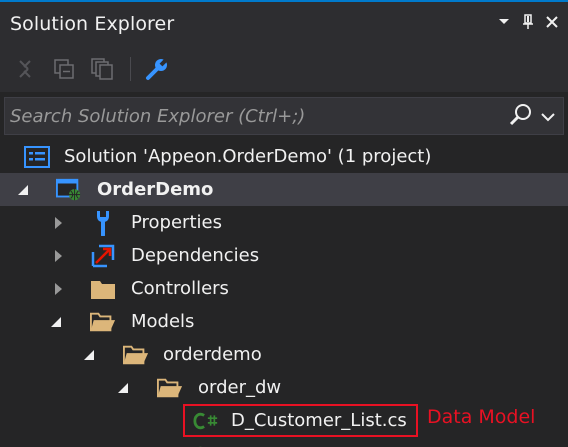 Image resolution: width=568 pixels, height=447 pixels. Describe the element at coordinates (130, 68) in the screenshot. I see `toolbar-separator` at that location.